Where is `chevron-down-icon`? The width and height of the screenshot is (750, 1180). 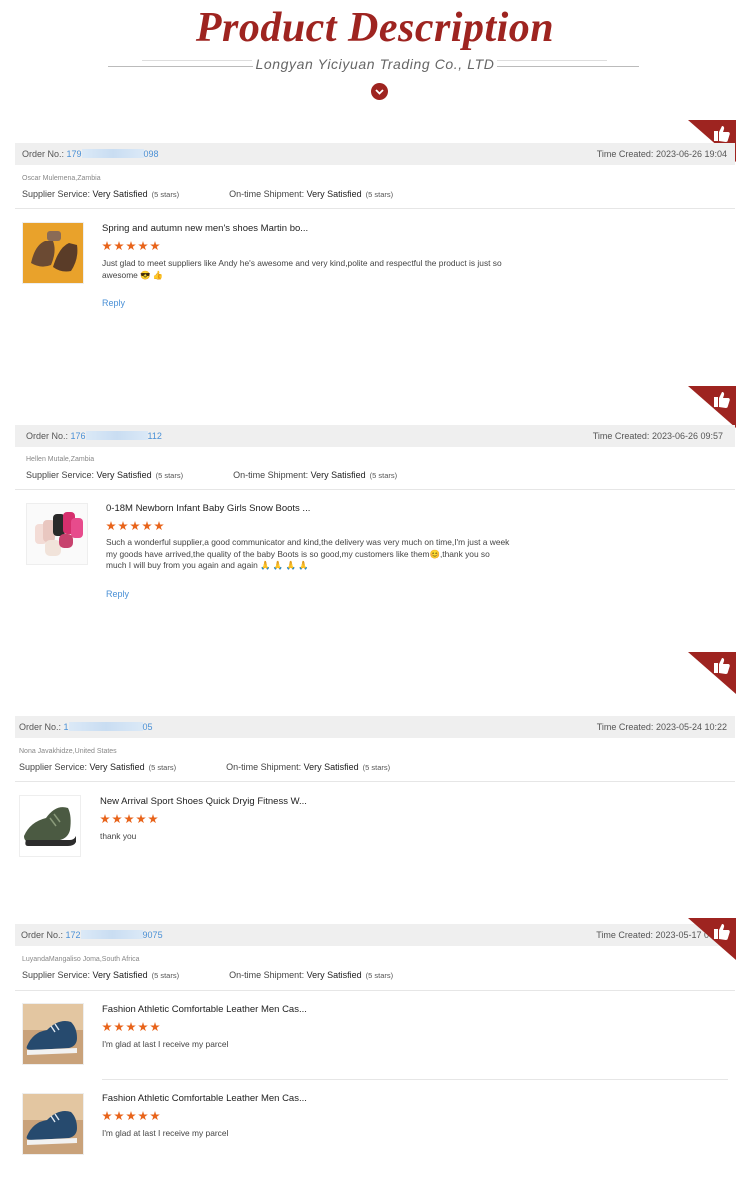 chevron-down-icon is located at coordinates (379, 91).